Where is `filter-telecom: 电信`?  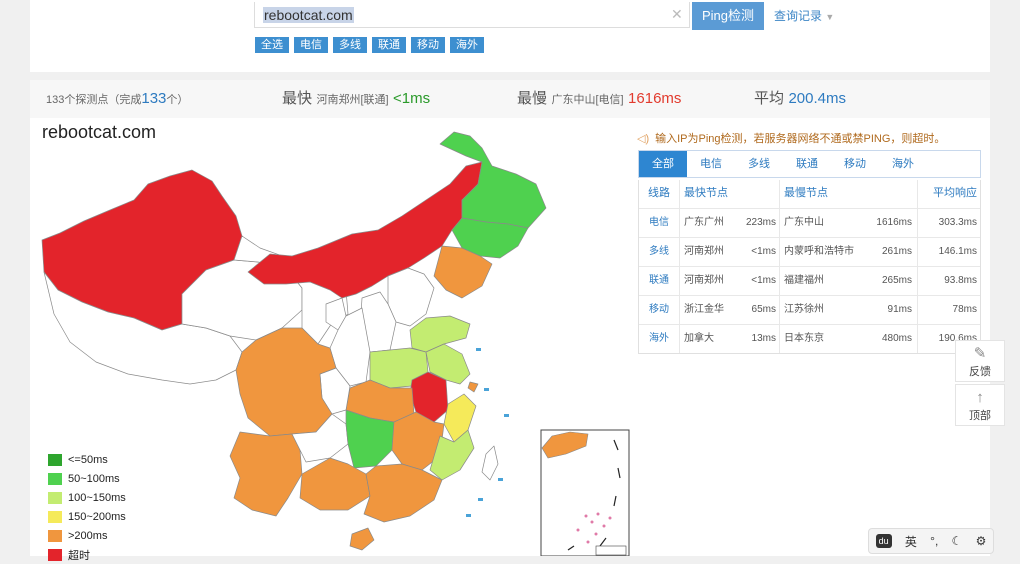 filter-telecom: 电信 is located at coordinates (311, 45).